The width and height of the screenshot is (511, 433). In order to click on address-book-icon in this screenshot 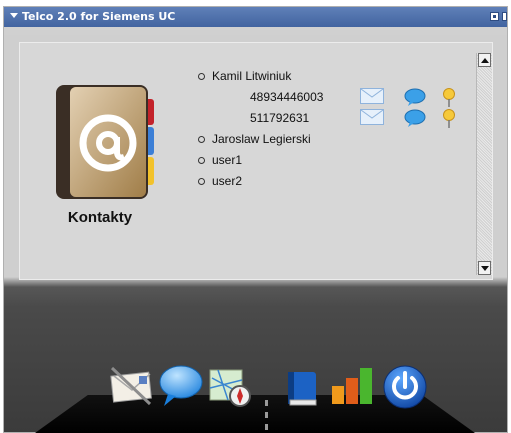, I will do `click(108, 143)`.